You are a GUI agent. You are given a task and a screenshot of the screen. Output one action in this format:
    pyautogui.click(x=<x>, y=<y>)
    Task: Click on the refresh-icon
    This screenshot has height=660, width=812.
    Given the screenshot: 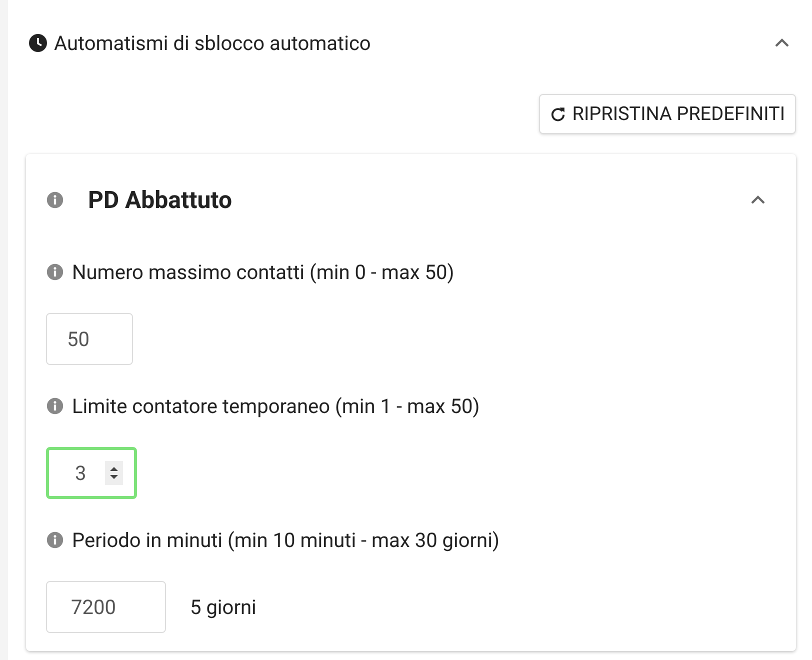 What is the action you would take?
    pyautogui.click(x=558, y=114)
    